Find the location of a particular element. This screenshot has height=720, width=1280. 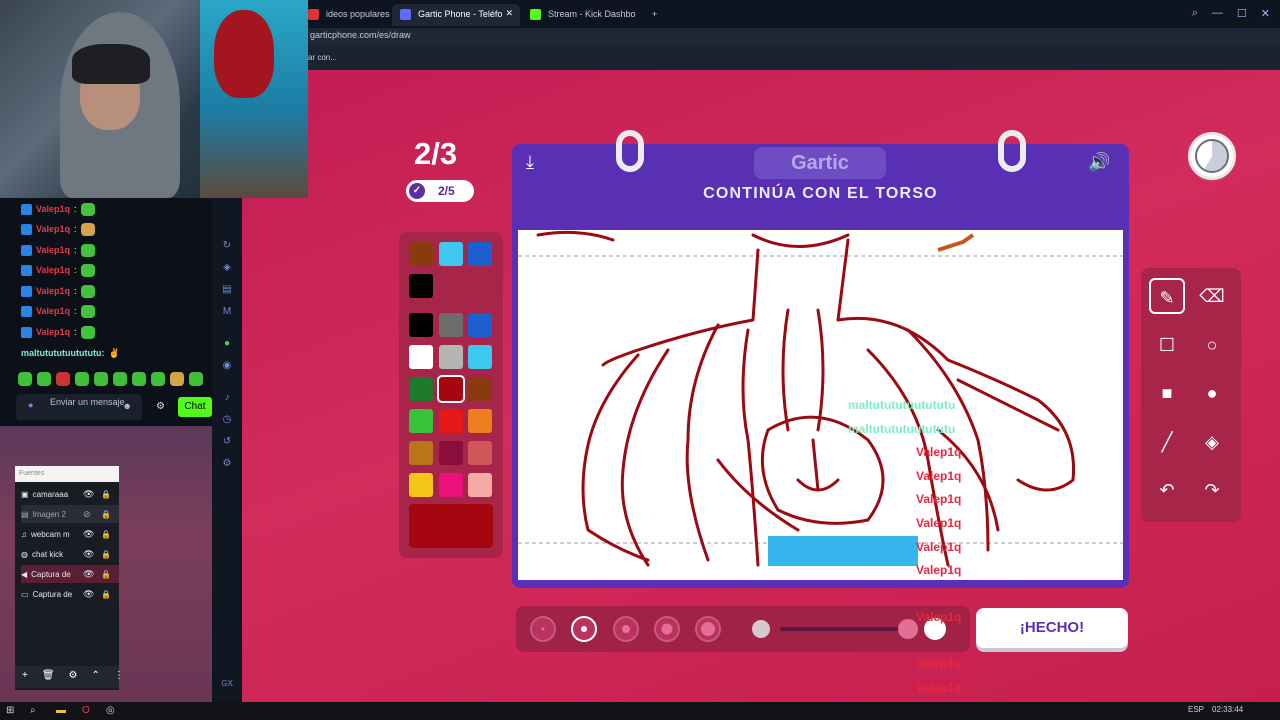

obs-icon: ◎ is located at coordinates (110, 710).